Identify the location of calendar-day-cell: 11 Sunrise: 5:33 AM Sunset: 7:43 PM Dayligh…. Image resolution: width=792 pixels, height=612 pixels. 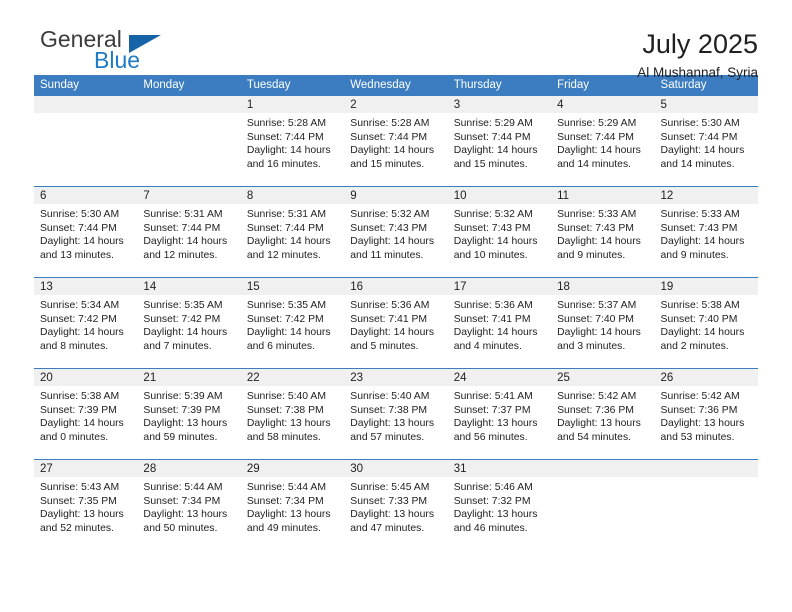
(603, 232).